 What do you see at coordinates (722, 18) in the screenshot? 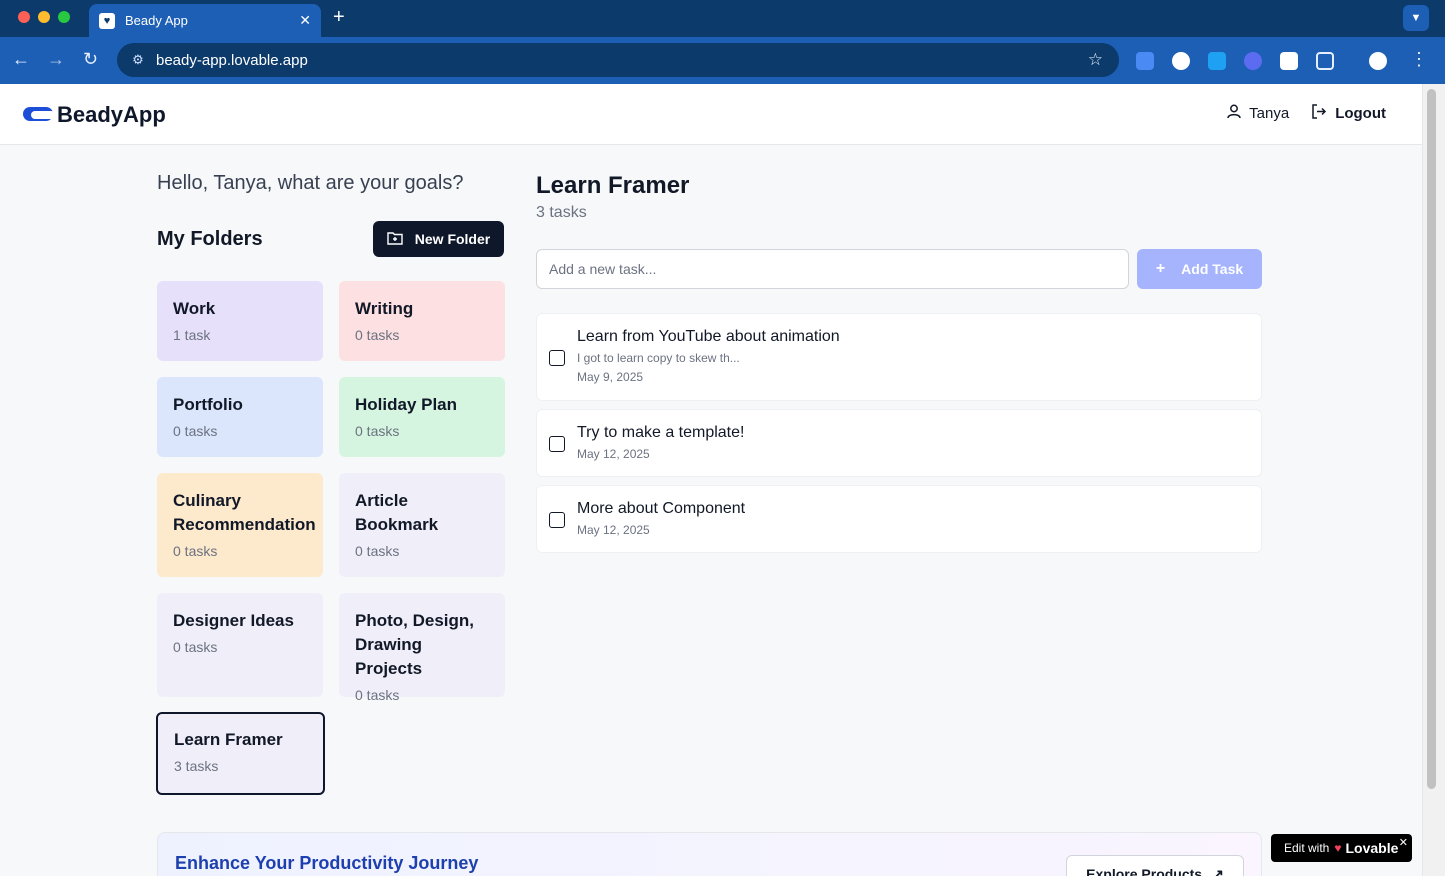
I see `browser-tab-bar: ♥ Beady App ✕ + ▼` at bounding box center [722, 18].